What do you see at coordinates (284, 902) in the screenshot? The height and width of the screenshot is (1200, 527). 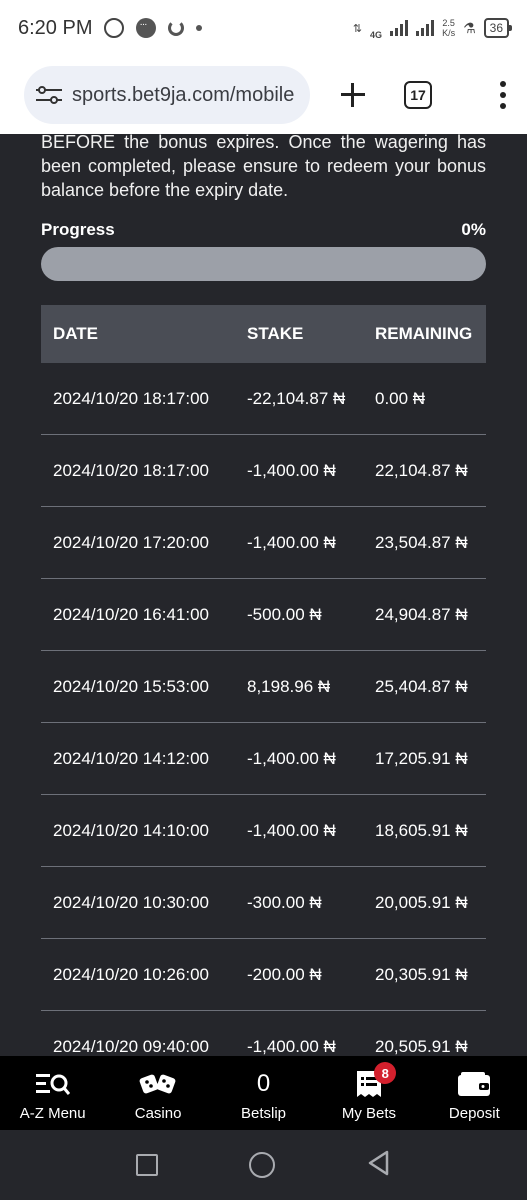 I see `cell-stake: -300.00 ₦` at bounding box center [284, 902].